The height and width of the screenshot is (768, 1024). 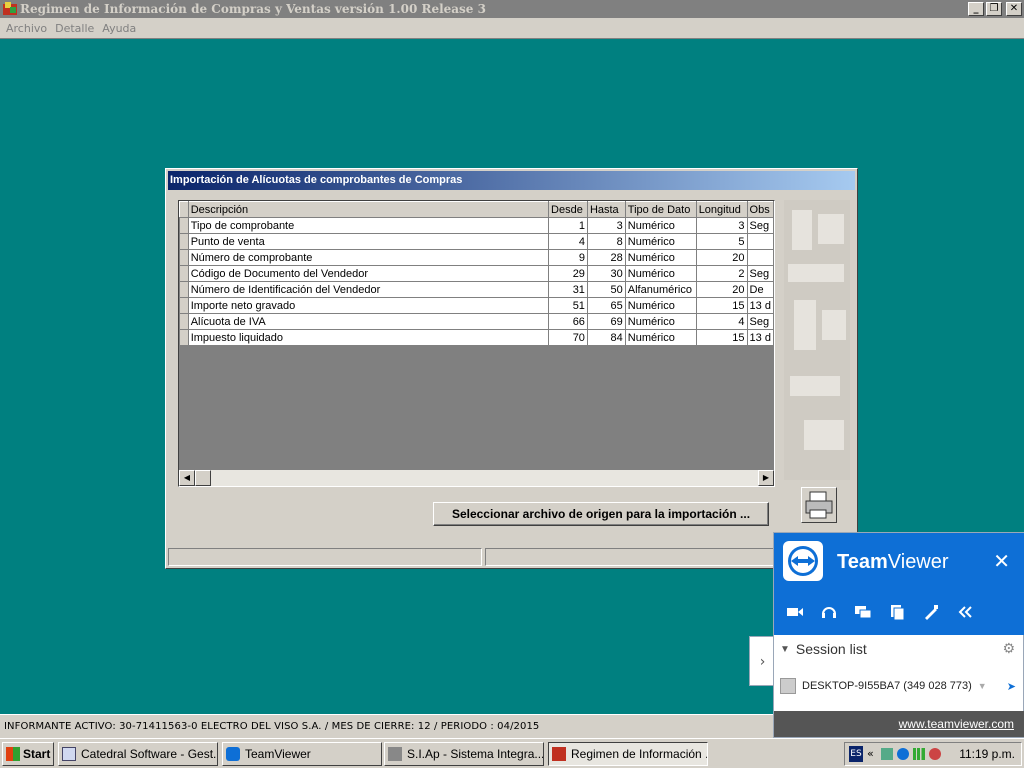 What do you see at coordinates (1001, 561) in the screenshot?
I see `teamviewer-close-button: ✕` at bounding box center [1001, 561].